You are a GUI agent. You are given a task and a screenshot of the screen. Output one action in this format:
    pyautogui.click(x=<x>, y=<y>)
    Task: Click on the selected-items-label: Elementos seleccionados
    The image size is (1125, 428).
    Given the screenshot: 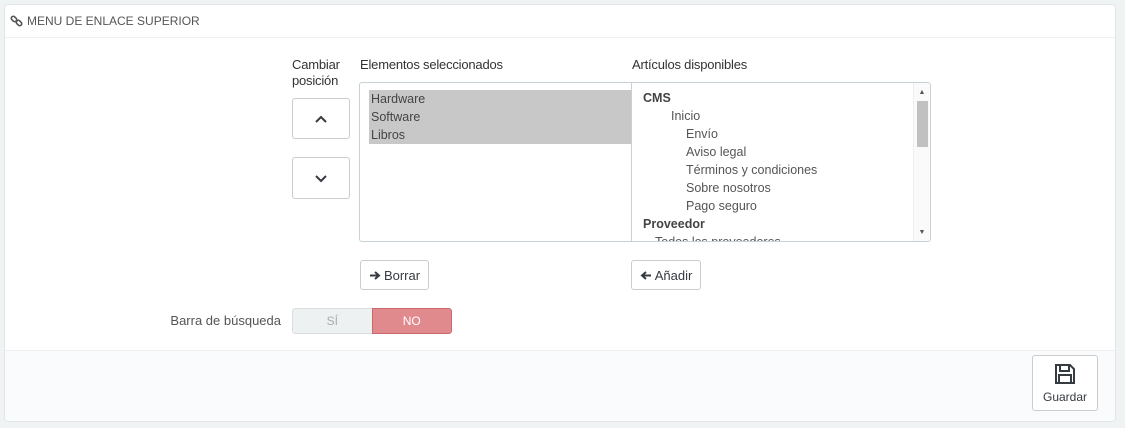 What is the action you would take?
    pyautogui.click(x=431, y=64)
    